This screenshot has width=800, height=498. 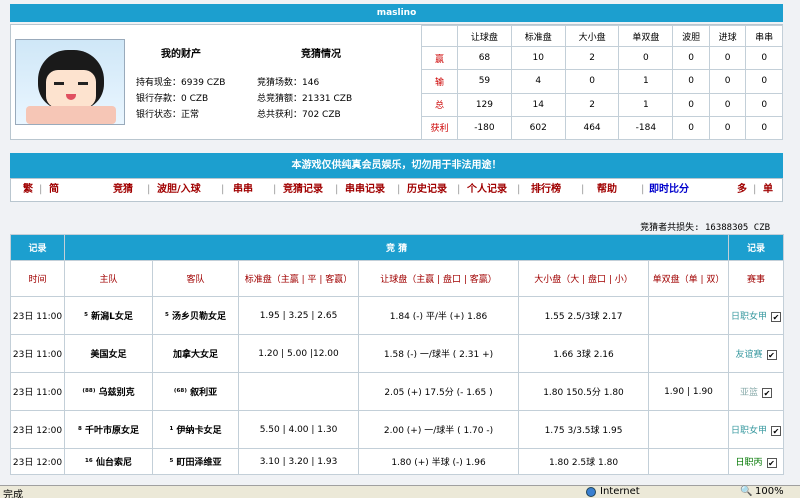 What do you see at coordinates (311, 83) in the screenshot?
I see `count-value: 146` at bounding box center [311, 83].